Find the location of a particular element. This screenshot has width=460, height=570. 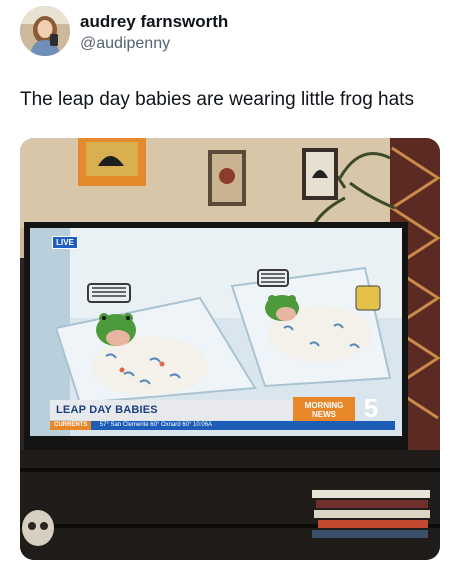

ticker-text: 57° San Clemente 60° Oxnard 60° 10:06A is located at coordinates (156, 425).